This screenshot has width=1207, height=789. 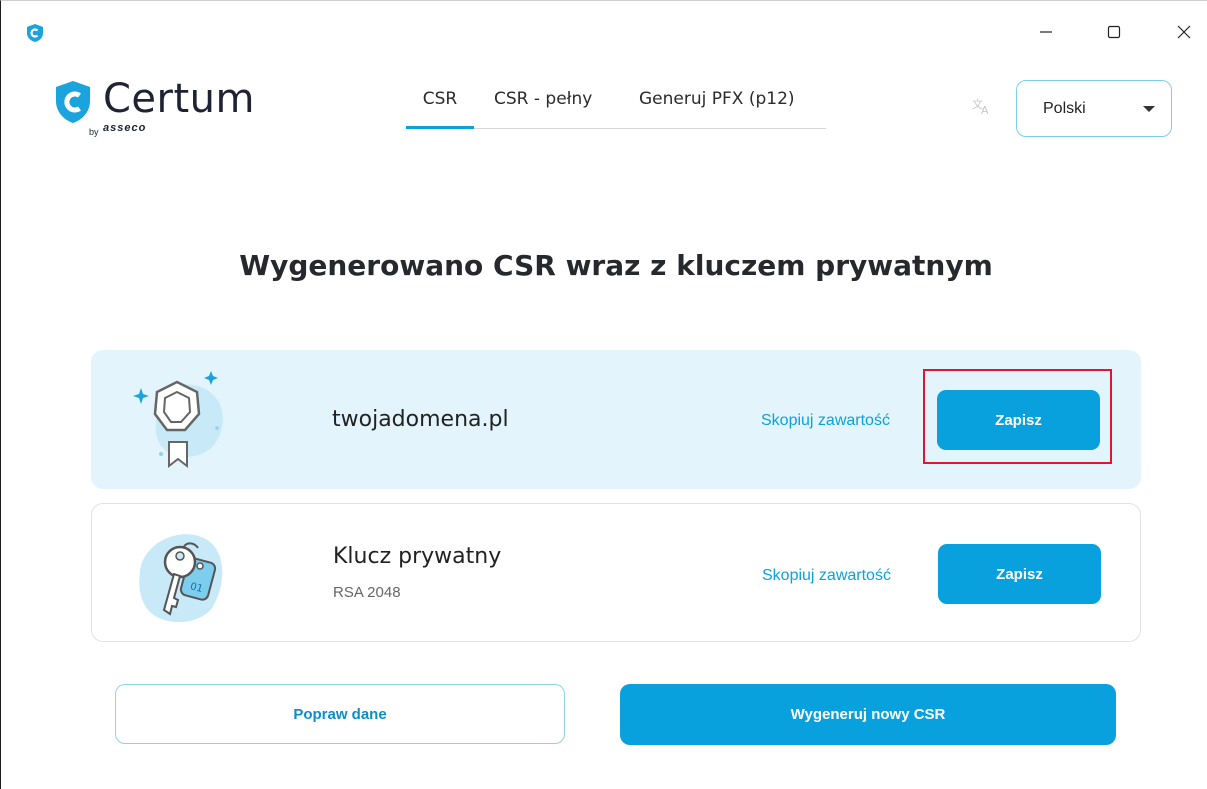 What do you see at coordinates (825, 421) in the screenshot?
I see `copy-csr-link: Skopiuj zawartość` at bounding box center [825, 421].